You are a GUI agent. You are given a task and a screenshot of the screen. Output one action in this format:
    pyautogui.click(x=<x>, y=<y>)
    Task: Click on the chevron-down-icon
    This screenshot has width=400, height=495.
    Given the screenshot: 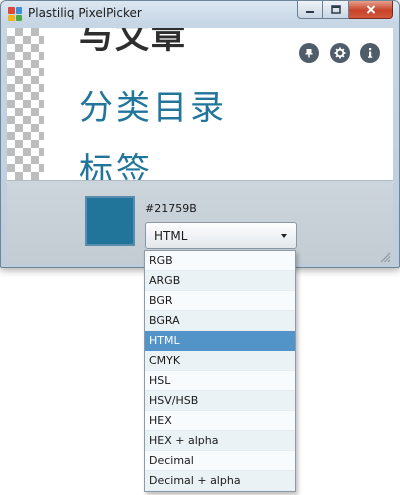 What is the action you would take?
    pyautogui.click(x=284, y=236)
    